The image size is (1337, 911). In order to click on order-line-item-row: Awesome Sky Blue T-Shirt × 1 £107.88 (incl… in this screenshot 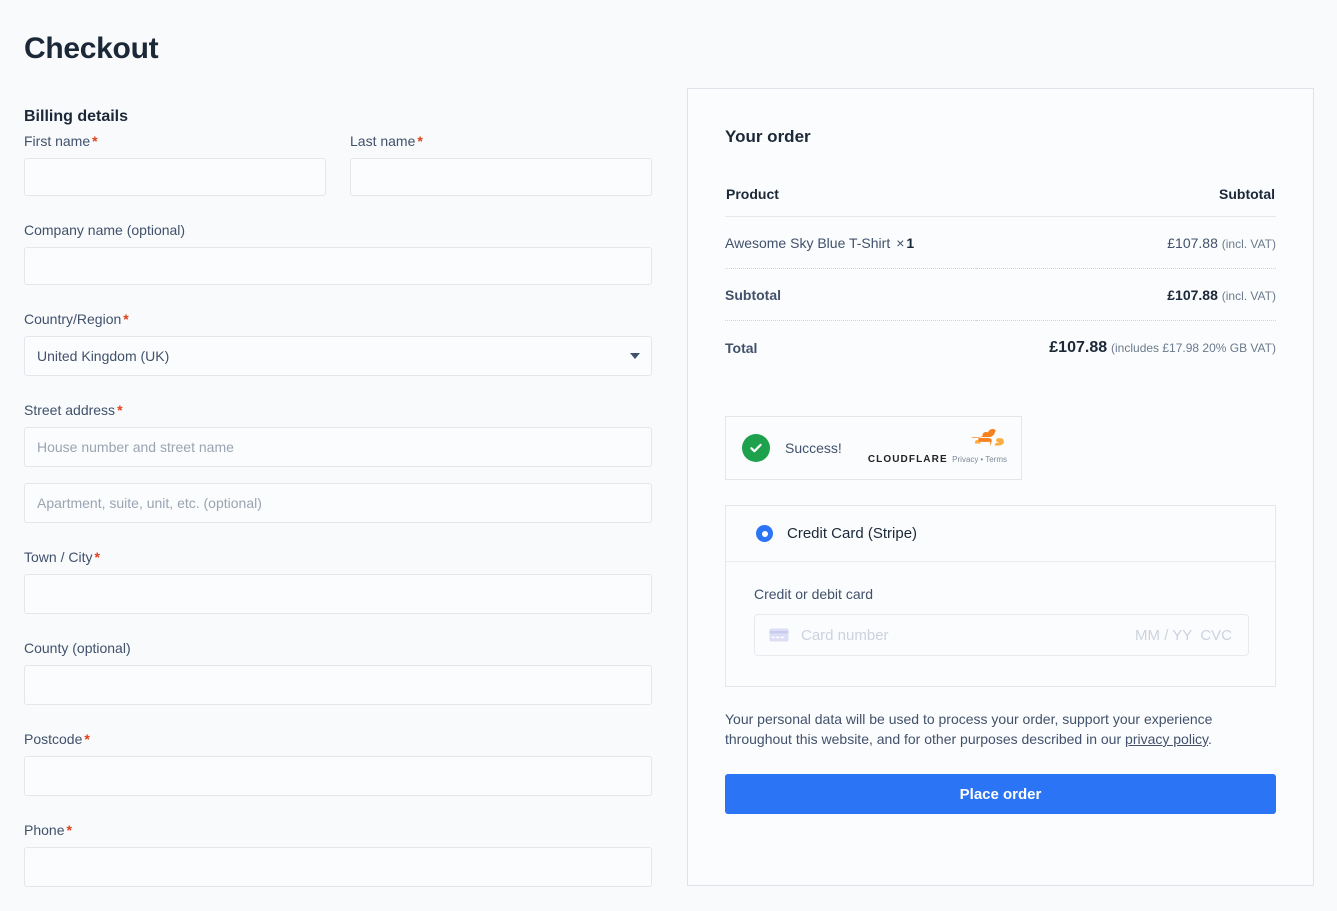, I will do `click(1000, 242)`.